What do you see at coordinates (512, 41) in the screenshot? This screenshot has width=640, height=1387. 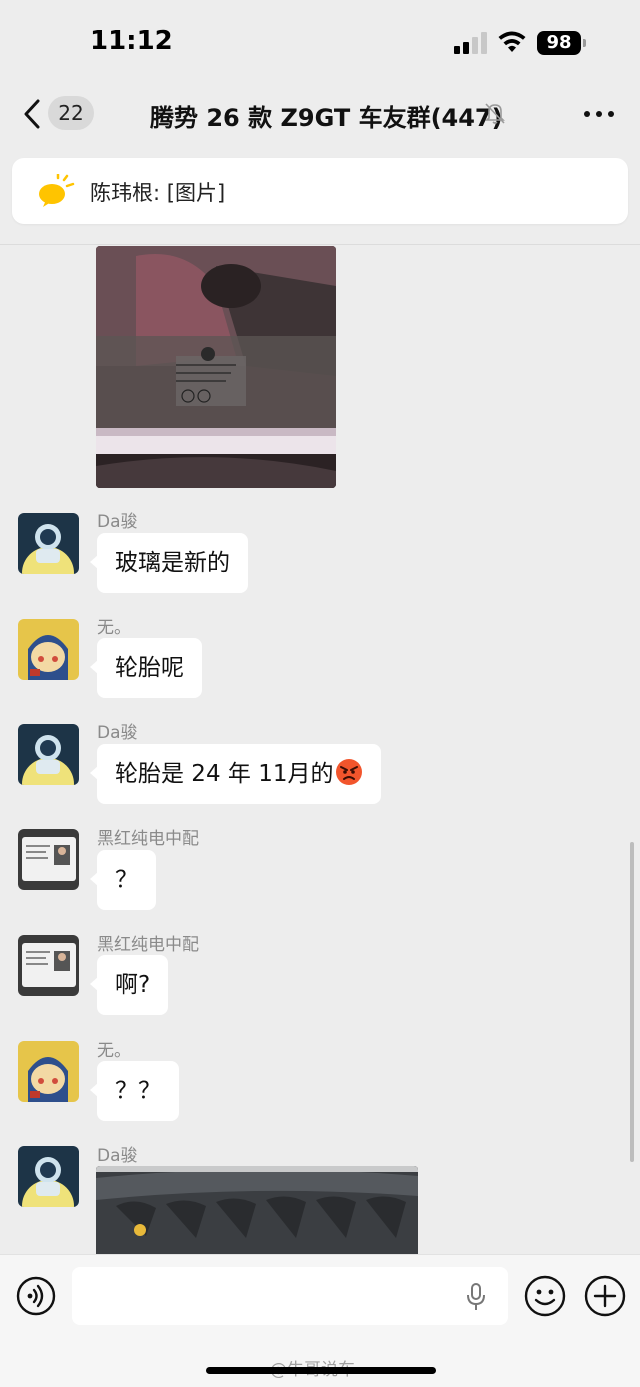 I see `wifi-icon` at bounding box center [512, 41].